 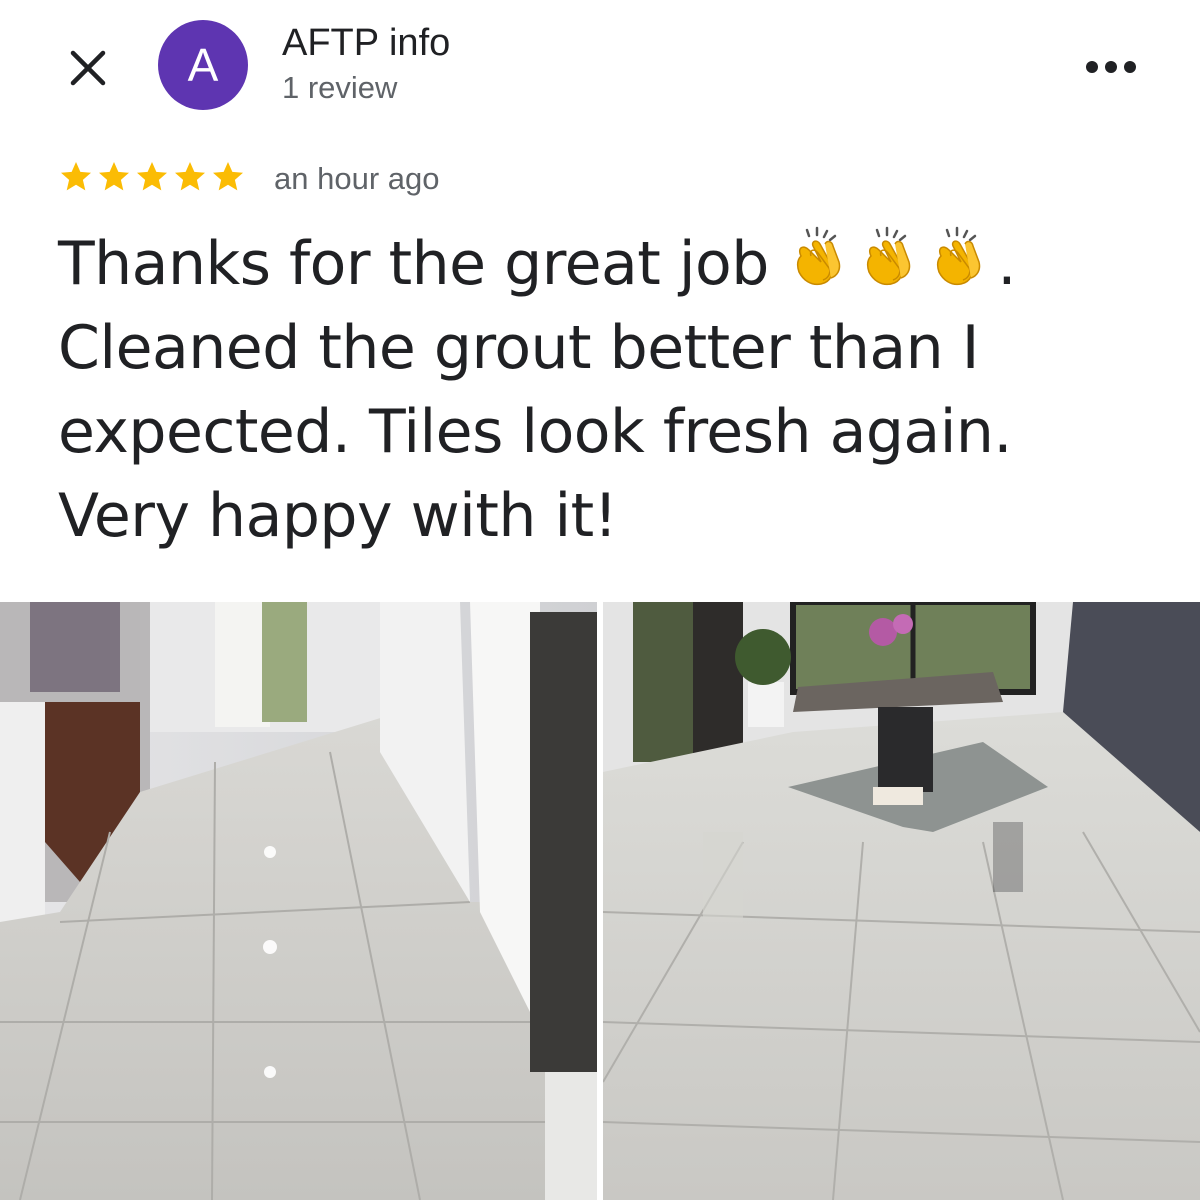 I want to click on more-horiz-icon, so click(x=1111, y=67).